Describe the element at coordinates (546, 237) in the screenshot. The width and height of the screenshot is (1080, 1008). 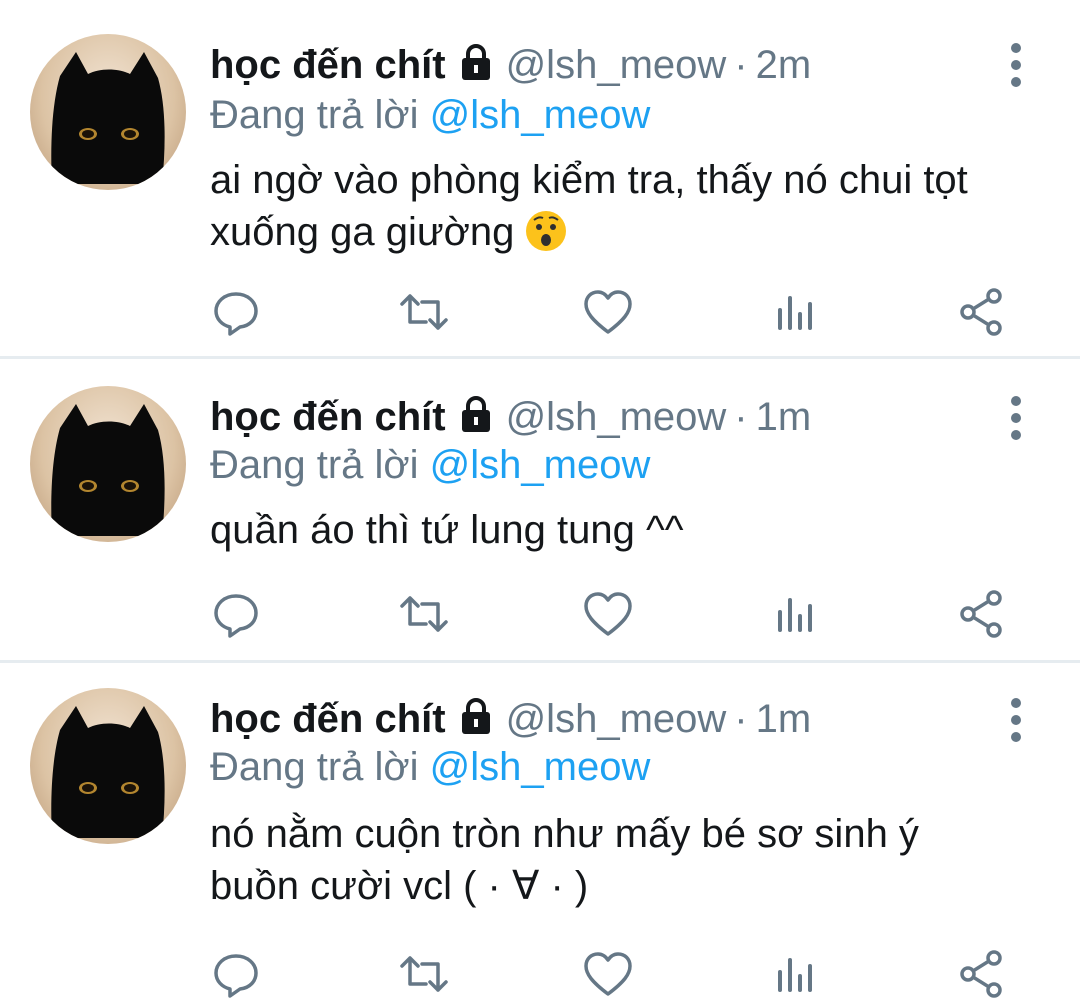
I see `worried-face-emoji` at that location.